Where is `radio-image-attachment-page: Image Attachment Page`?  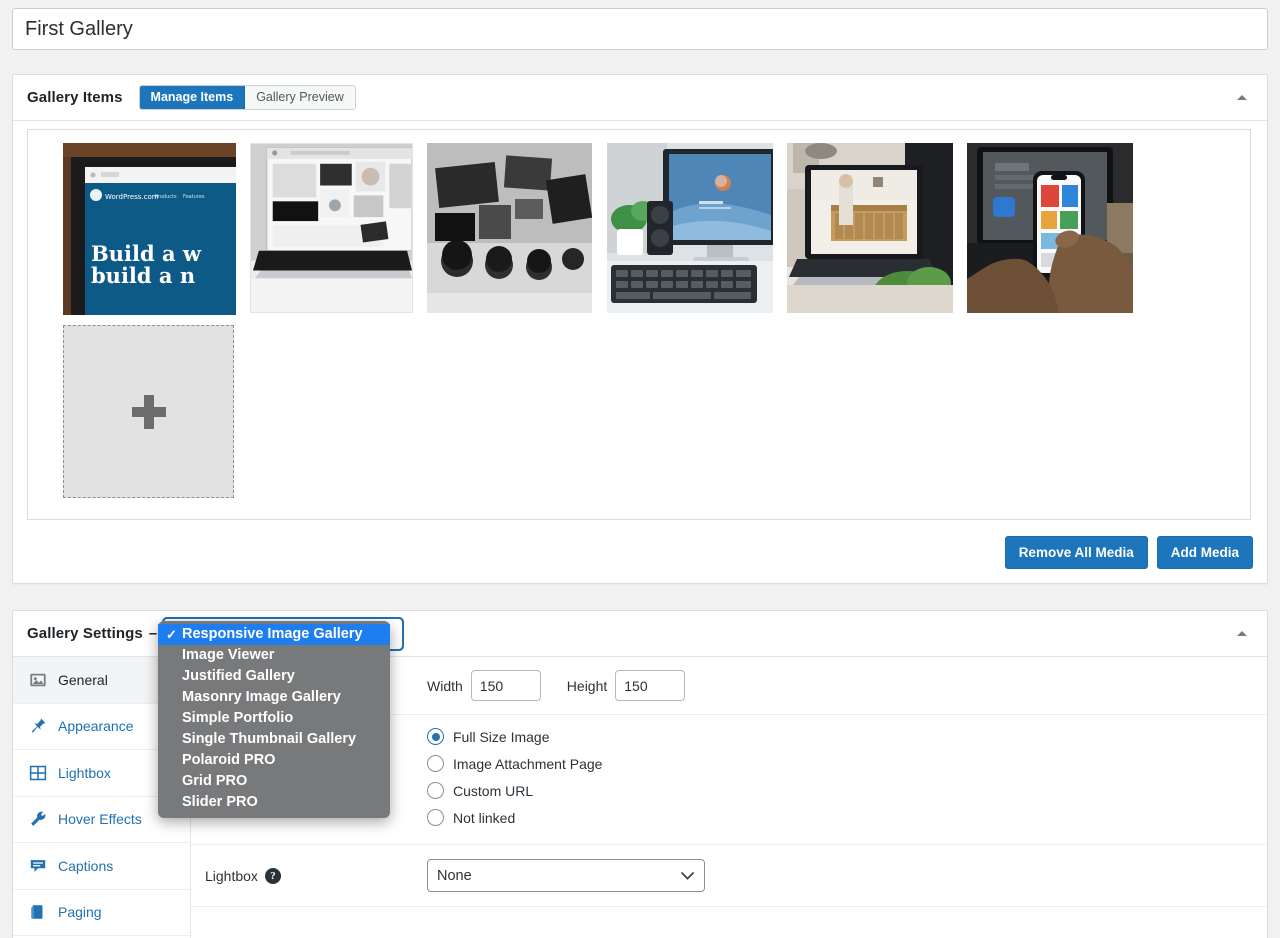 radio-image-attachment-page: Image Attachment Page is located at coordinates (514, 763).